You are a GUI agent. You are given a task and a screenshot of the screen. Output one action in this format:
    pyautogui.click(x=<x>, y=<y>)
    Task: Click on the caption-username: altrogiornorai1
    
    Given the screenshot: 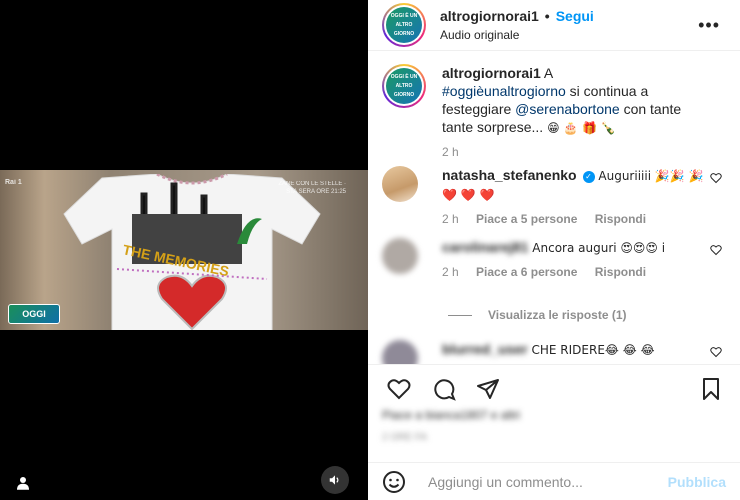 What is the action you would take?
    pyautogui.click(x=491, y=73)
    